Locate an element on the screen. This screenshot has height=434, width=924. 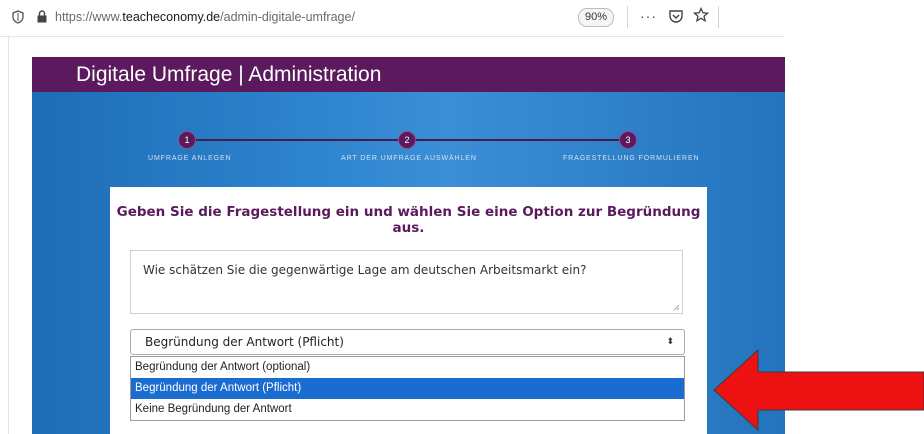
url-path: /admin-digitale-umfrage/ is located at coordinates (287, 17).